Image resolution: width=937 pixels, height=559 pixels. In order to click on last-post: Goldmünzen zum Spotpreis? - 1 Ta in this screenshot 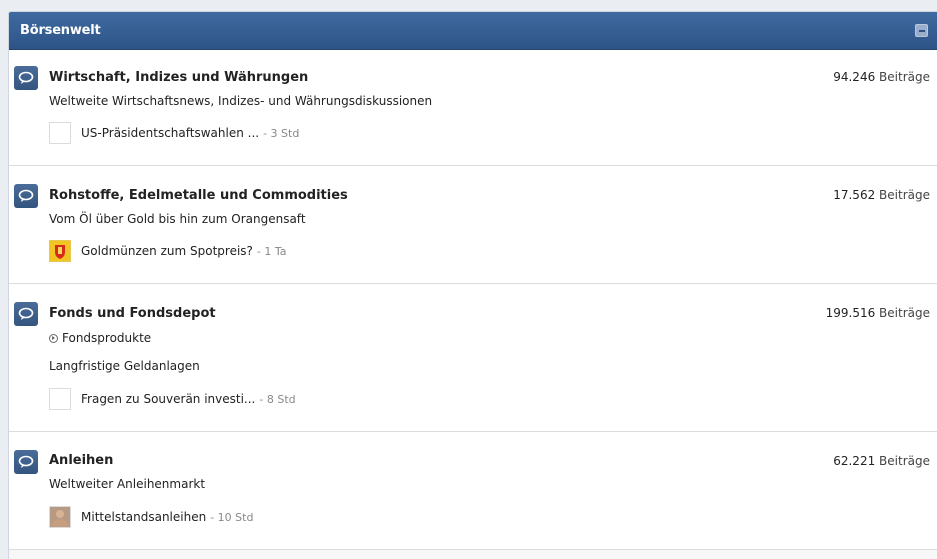, I will do `click(168, 251)`.